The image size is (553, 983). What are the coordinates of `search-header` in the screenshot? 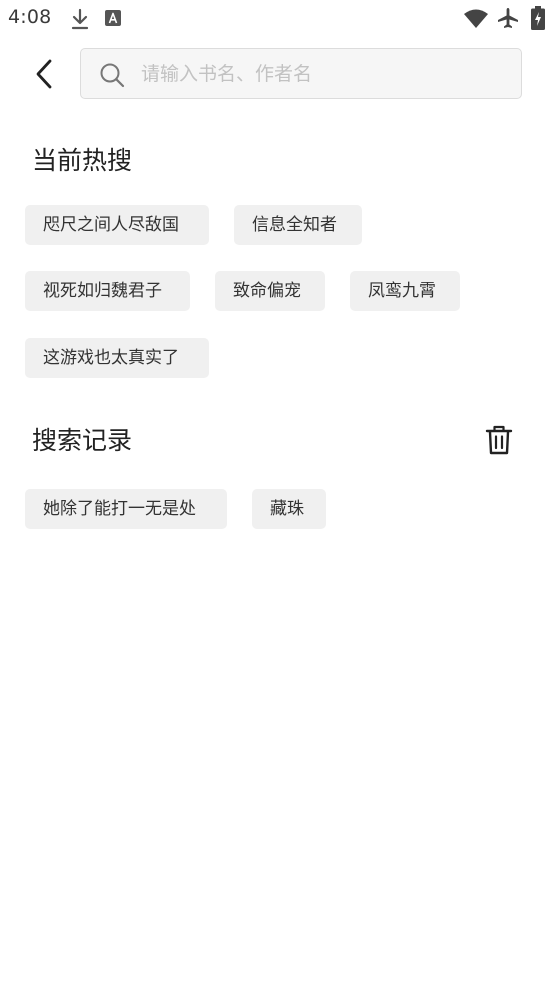 It's located at (276, 74).